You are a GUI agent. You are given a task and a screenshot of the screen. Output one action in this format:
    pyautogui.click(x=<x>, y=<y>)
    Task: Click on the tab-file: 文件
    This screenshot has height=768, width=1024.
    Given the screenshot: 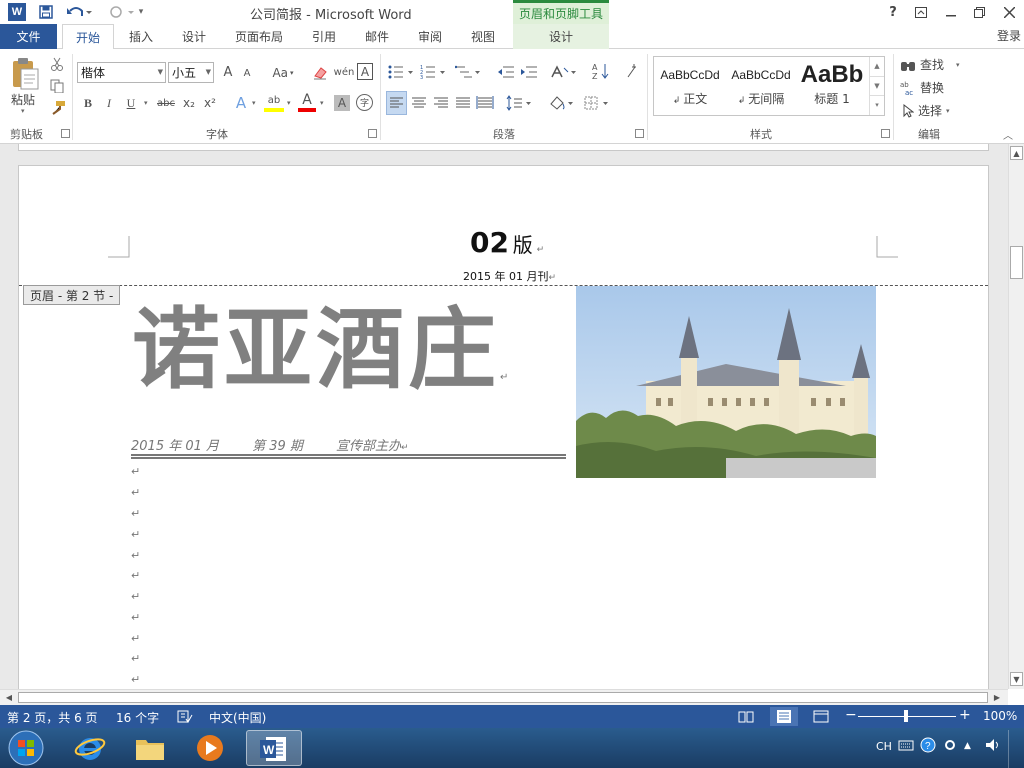 What is the action you would take?
    pyautogui.click(x=28, y=36)
    